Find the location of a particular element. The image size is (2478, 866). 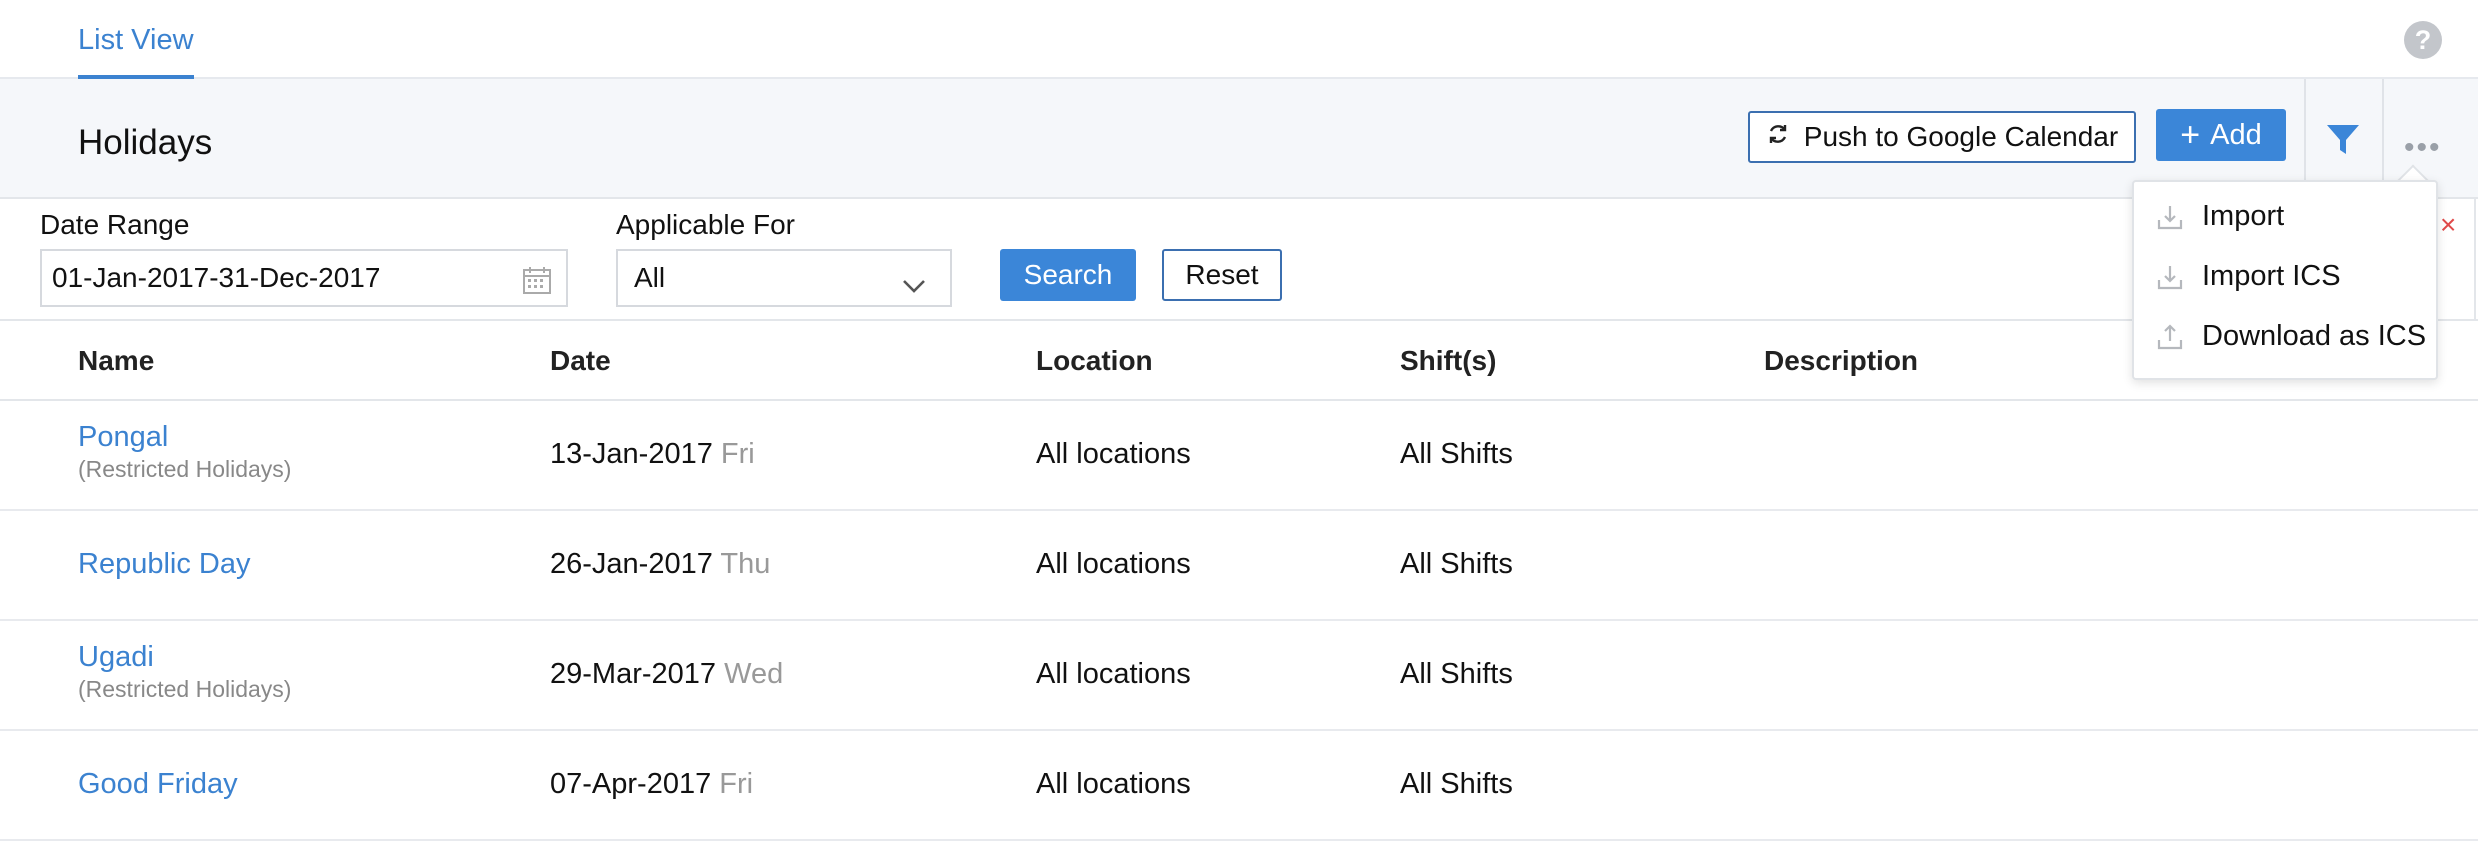

more-options-icon: ••• is located at coordinates (2423, 148).